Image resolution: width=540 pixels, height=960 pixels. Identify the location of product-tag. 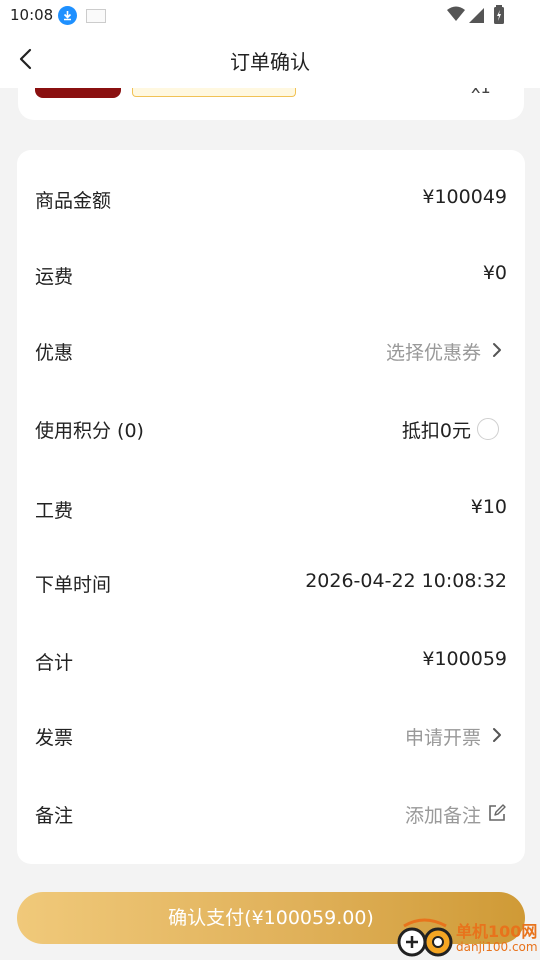
(214, 92).